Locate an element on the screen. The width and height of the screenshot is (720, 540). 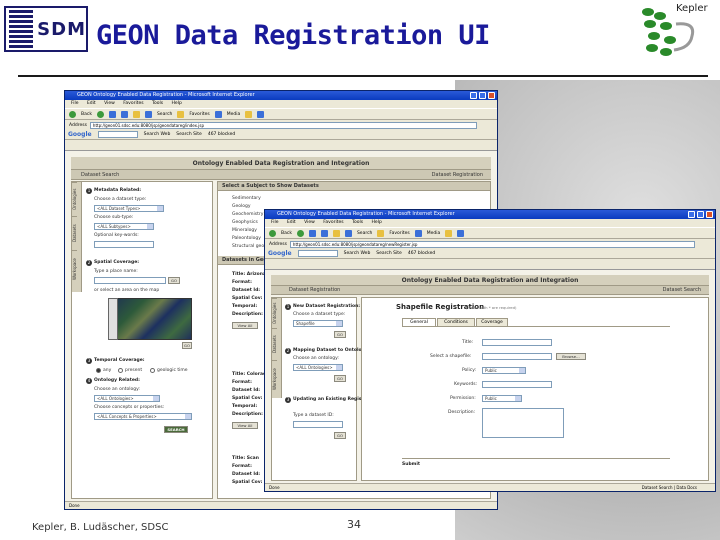
permission-select: Public is located at coordinates (502, 398).